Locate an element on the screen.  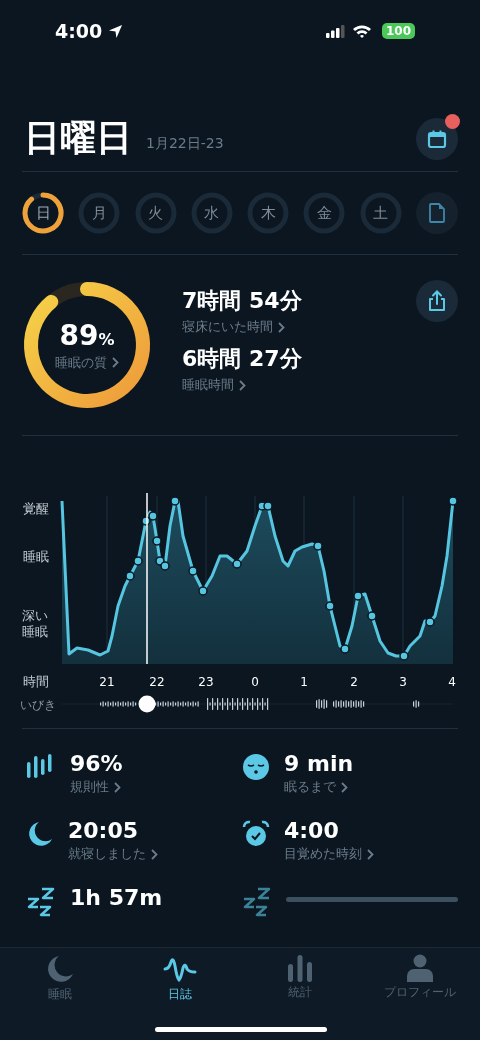
metric-value: 96% is located at coordinates (97, 763).